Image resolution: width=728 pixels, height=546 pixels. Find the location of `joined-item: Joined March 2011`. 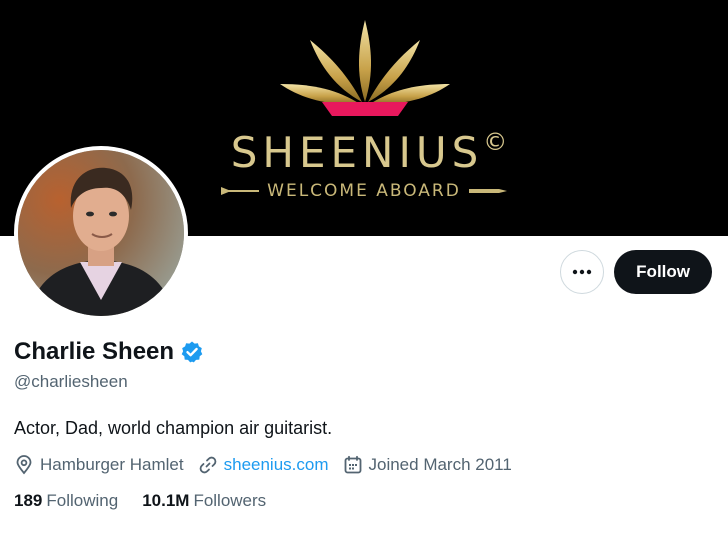

joined-item: Joined March 2011 is located at coordinates (427, 465).